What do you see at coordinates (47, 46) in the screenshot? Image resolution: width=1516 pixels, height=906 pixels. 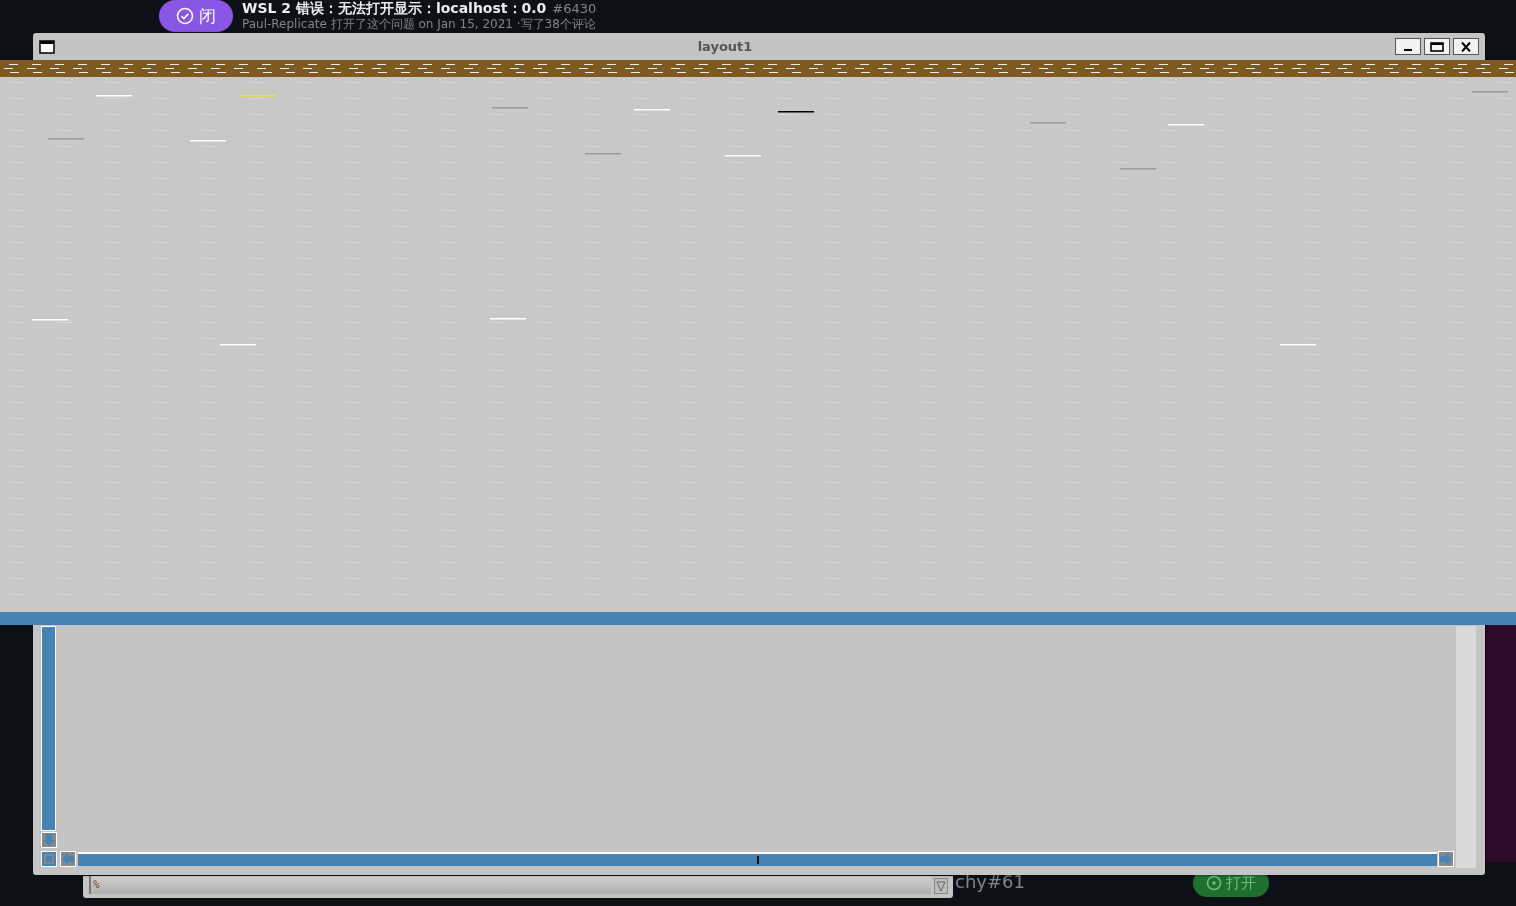 I see `window-icon` at bounding box center [47, 46].